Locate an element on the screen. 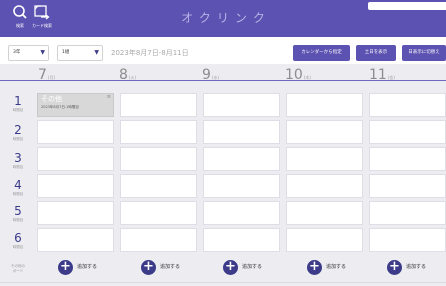 The image size is (446, 286). add-button-mon: + 追加する is located at coordinates (78, 268).